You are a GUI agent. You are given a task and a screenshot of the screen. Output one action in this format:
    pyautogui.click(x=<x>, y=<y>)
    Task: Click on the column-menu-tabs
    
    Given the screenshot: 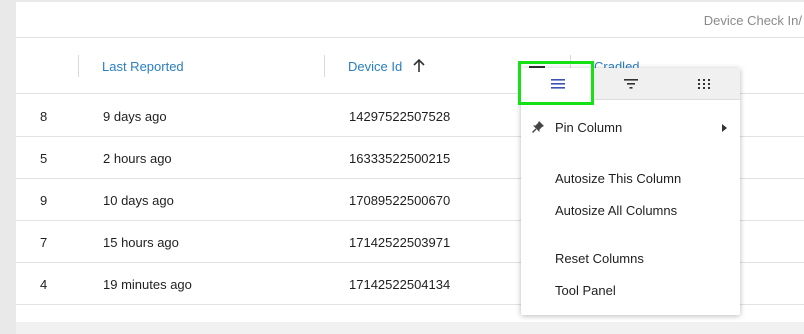 What is the action you would take?
    pyautogui.click(x=630, y=84)
    